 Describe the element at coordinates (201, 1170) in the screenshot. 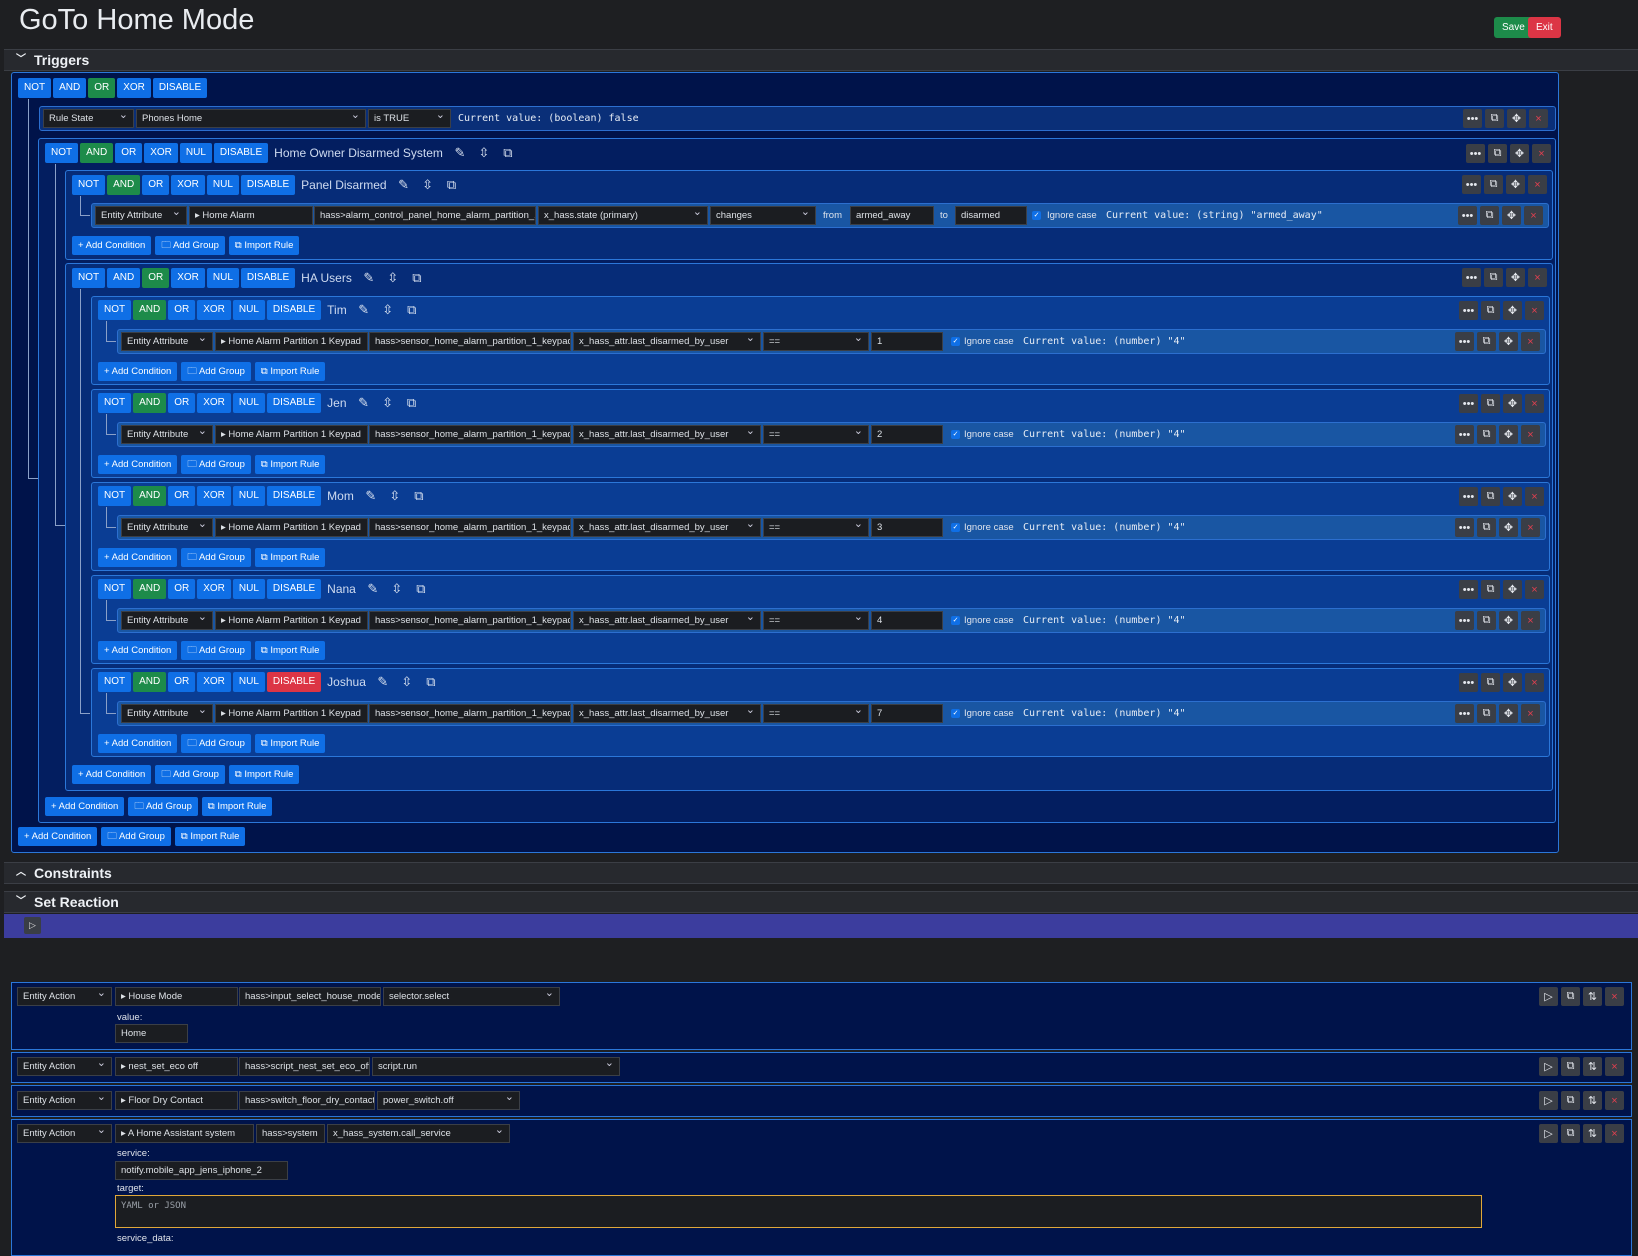

I see `service-input: notify.mobile_app_jens_iphone_2` at that location.